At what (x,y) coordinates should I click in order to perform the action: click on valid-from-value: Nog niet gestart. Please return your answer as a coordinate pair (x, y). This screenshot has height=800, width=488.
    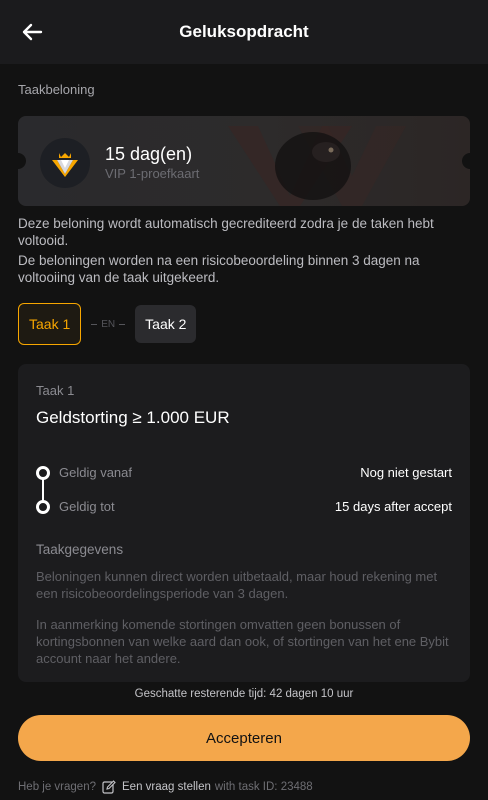
    Looking at the image, I should click on (406, 472).